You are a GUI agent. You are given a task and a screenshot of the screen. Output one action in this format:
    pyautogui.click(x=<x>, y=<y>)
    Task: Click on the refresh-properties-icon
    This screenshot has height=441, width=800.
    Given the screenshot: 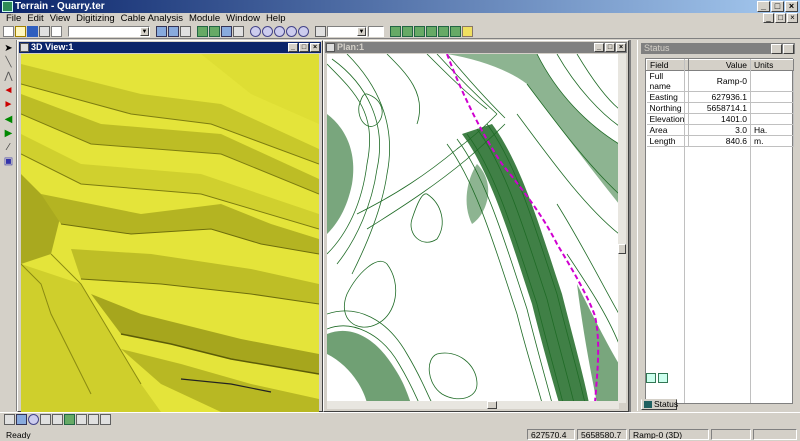 What is the action you would take?
    pyautogui.click(x=663, y=378)
    